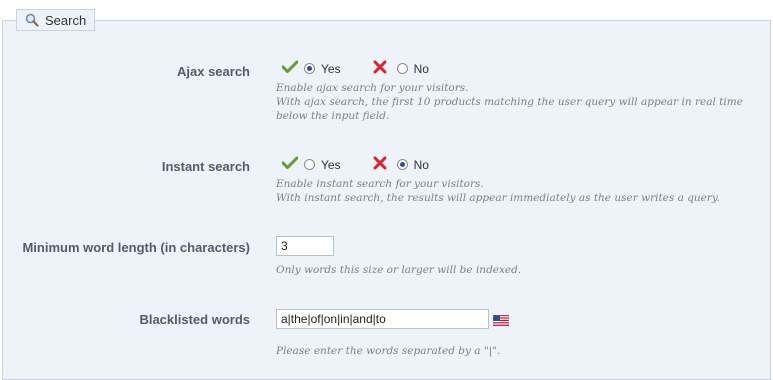  Describe the element at coordinates (355, 68) in the screenshot. I see `ajax-search-options: Yes No` at that location.